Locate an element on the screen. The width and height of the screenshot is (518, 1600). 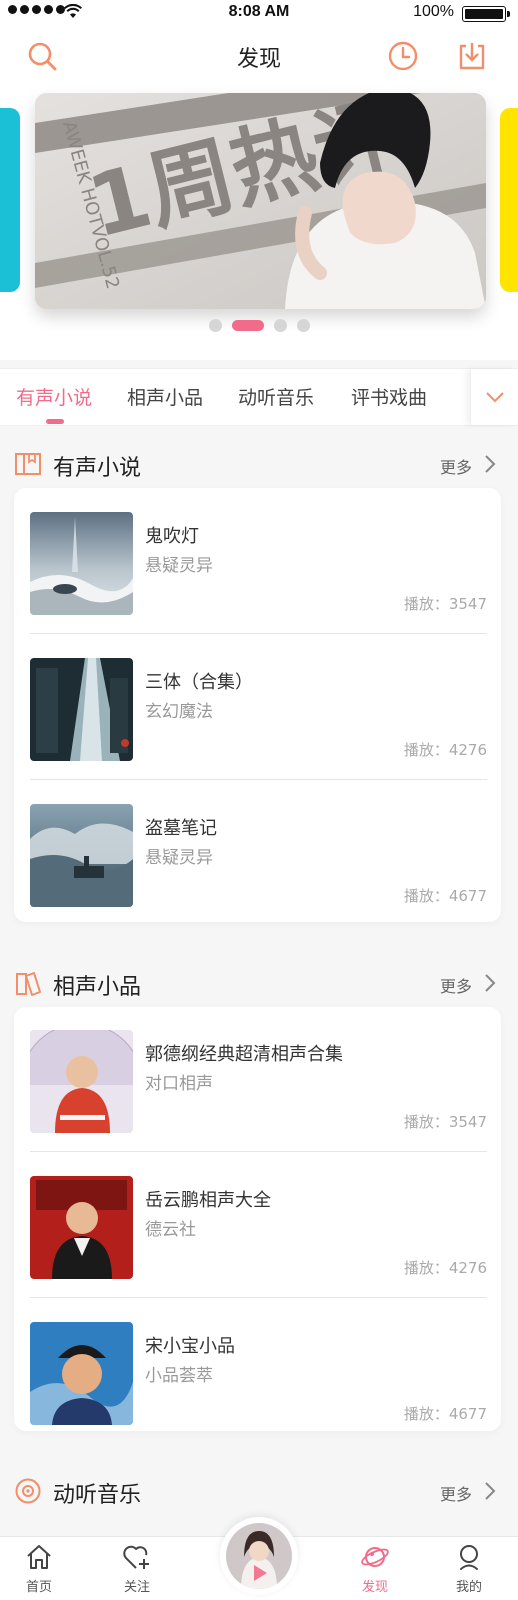
item-title: 三体（合集） is located at coordinates (199, 682).